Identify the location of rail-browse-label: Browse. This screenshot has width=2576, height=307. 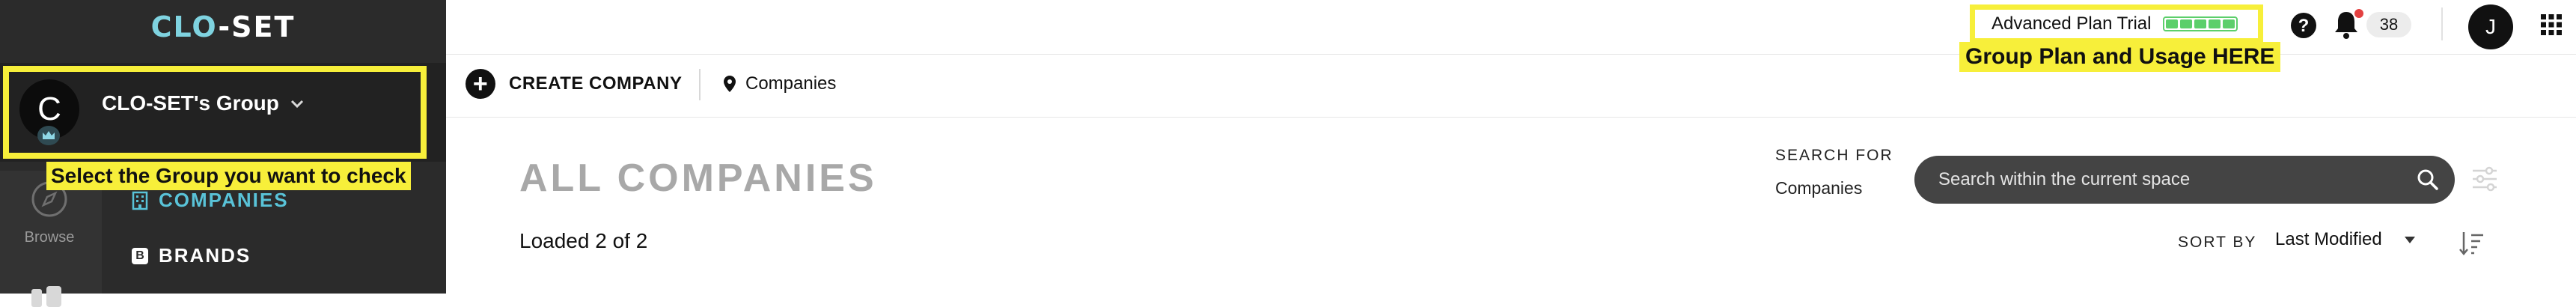
(49, 237).